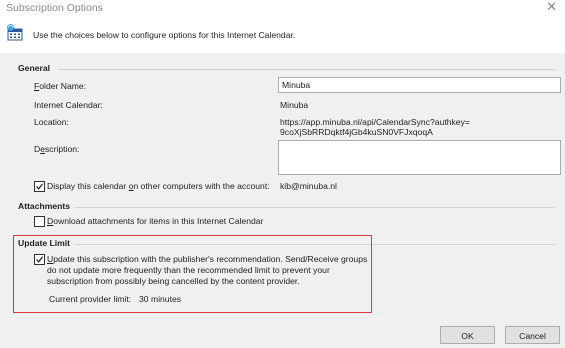 The image size is (565, 348). Describe the element at coordinates (90, 299) in the screenshot. I see `current-limit-label: Current provider limit:` at that location.